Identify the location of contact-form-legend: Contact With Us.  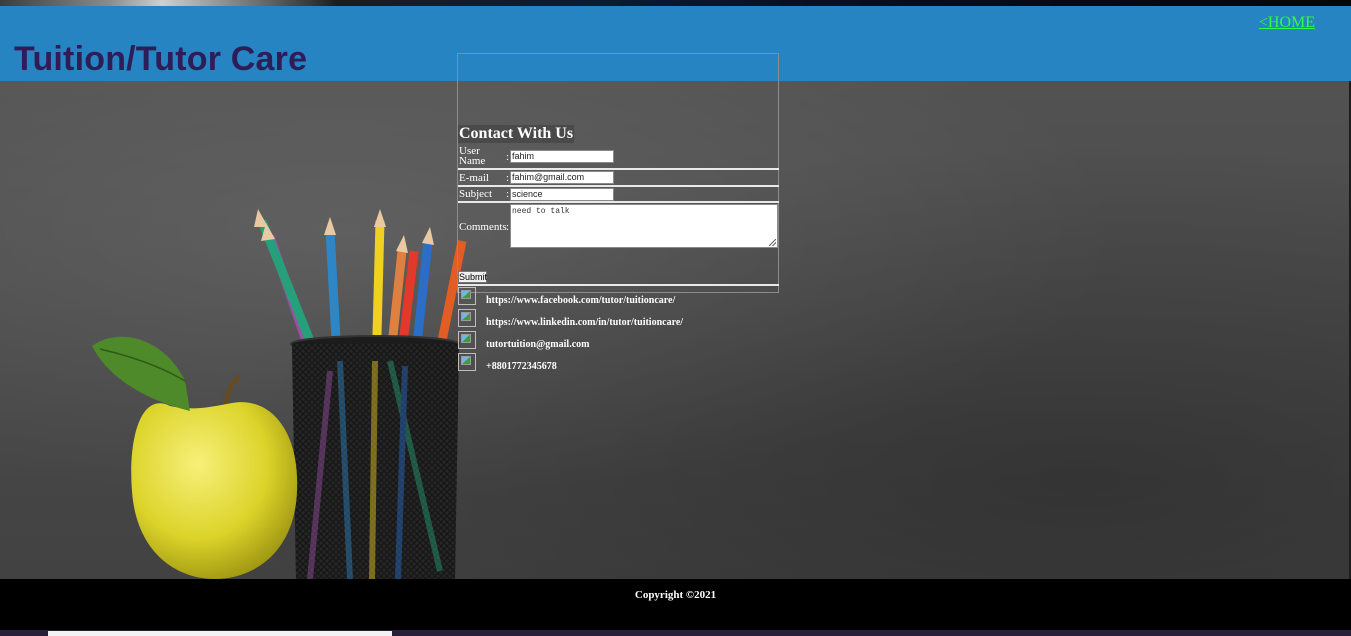
(516, 134).